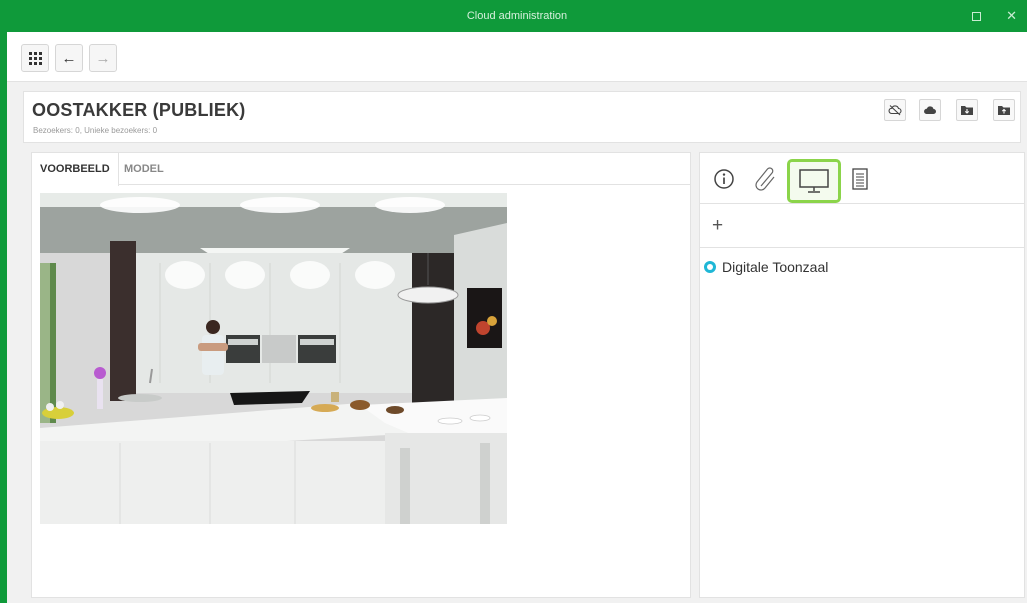  Describe the element at coordinates (710, 267) in the screenshot. I see `circle-icon` at that location.